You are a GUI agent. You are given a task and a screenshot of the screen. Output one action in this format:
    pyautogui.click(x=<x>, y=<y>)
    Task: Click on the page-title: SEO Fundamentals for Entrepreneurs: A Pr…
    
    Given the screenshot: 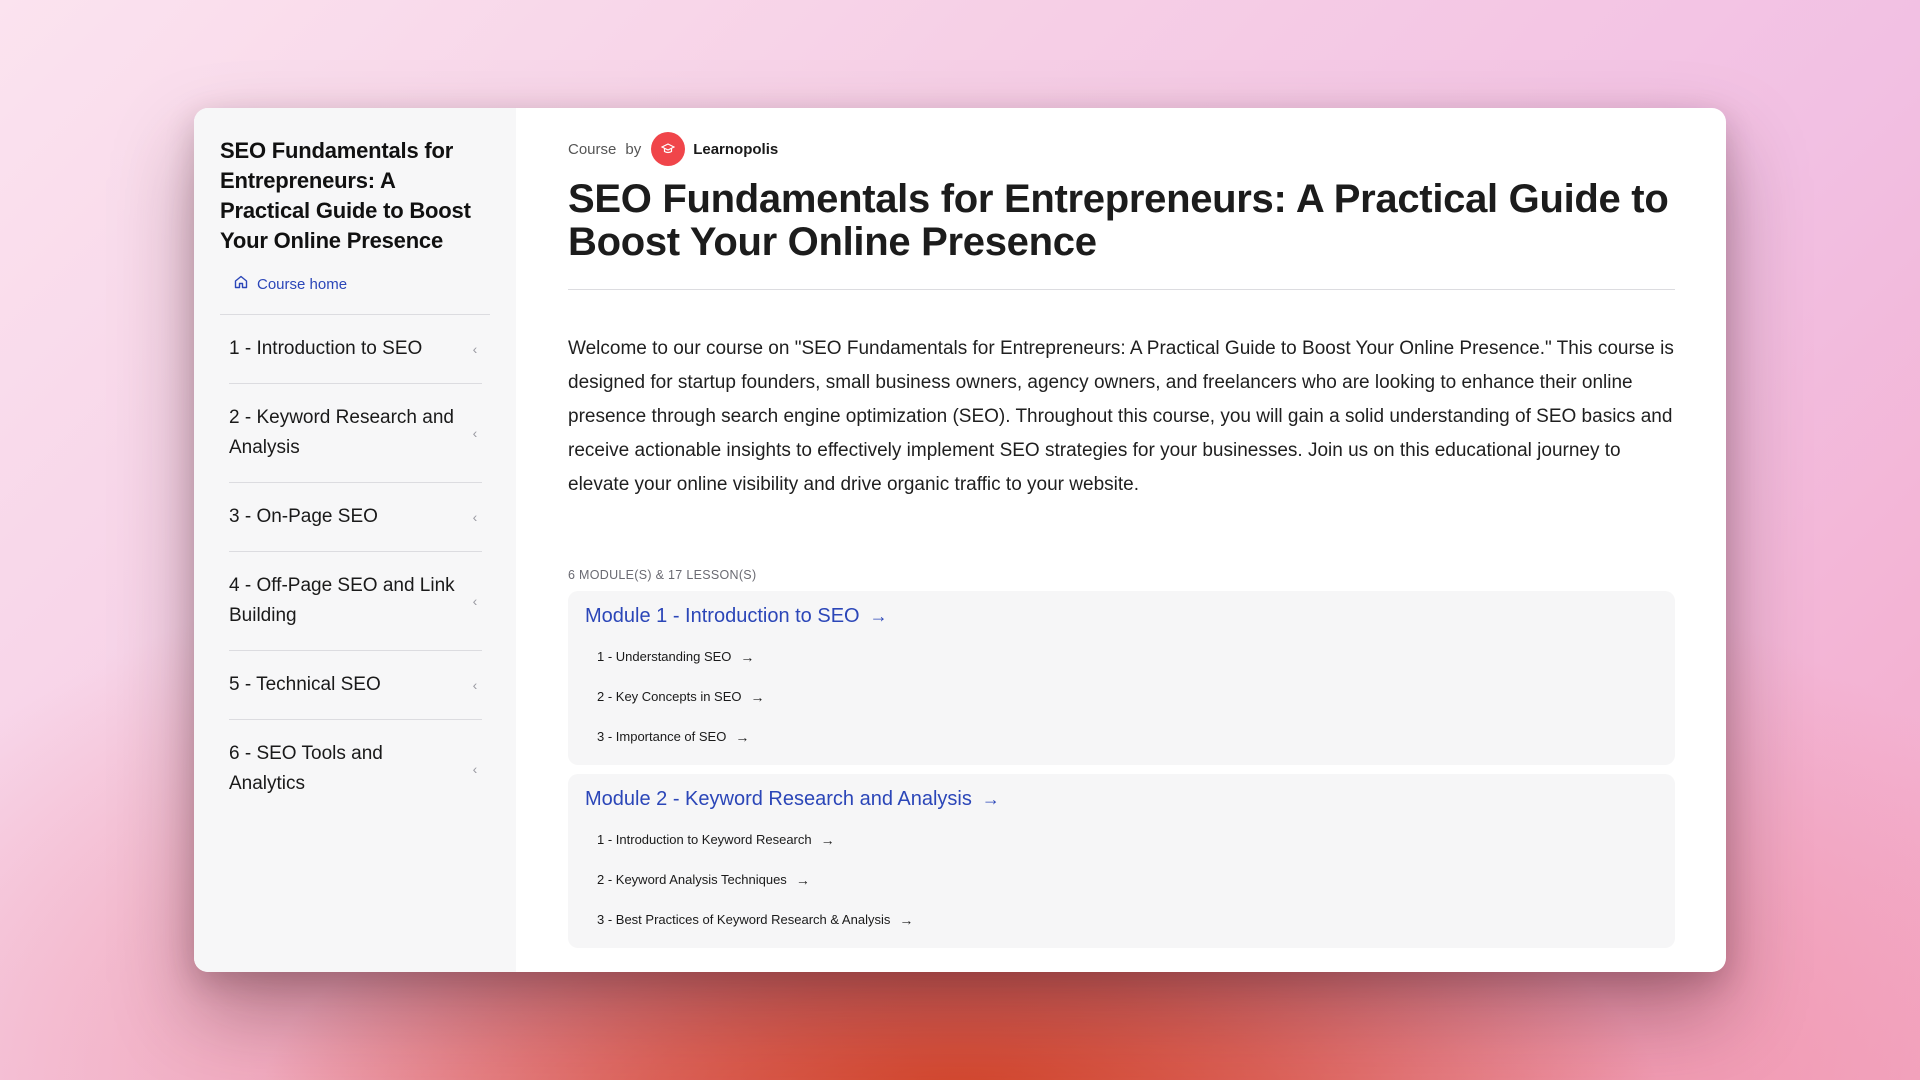 What is the action you would take?
    pyautogui.click(x=1118, y=220)
    